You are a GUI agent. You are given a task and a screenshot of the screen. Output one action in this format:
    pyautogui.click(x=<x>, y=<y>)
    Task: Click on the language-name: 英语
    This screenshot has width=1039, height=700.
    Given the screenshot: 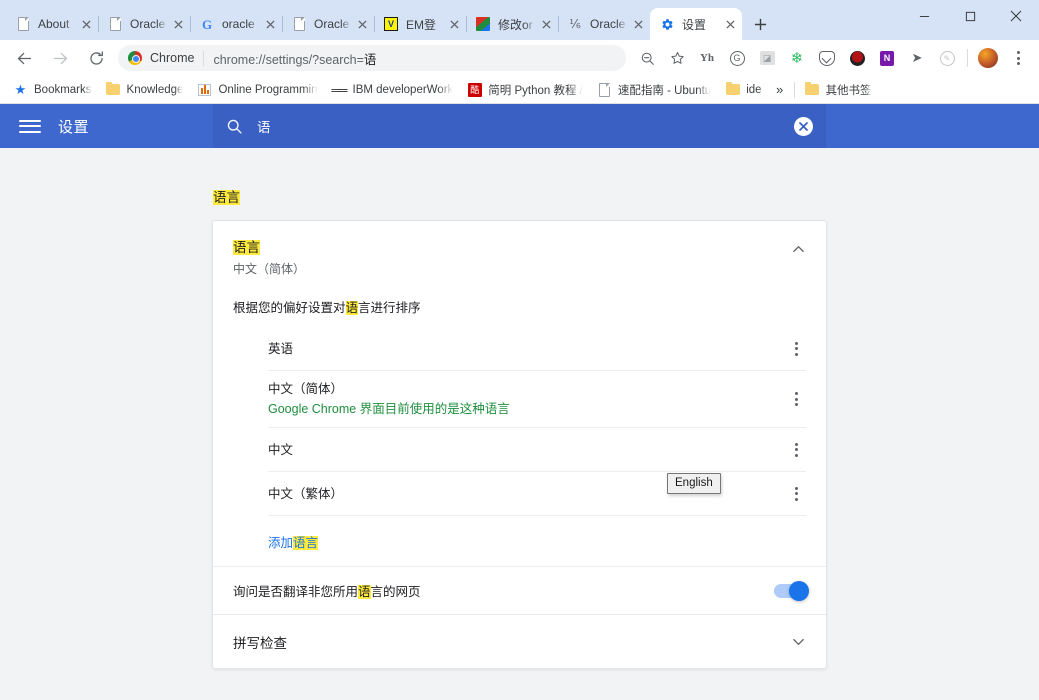 What is the action you would take?
    pyautogui.click(x=281, y=348)
    